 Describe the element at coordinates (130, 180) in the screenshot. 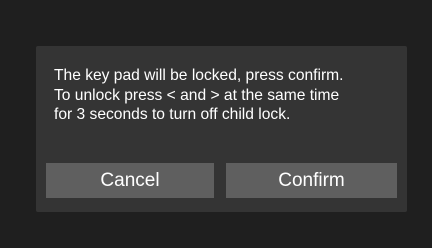

I see `cancel-button: Cancel` at that location.